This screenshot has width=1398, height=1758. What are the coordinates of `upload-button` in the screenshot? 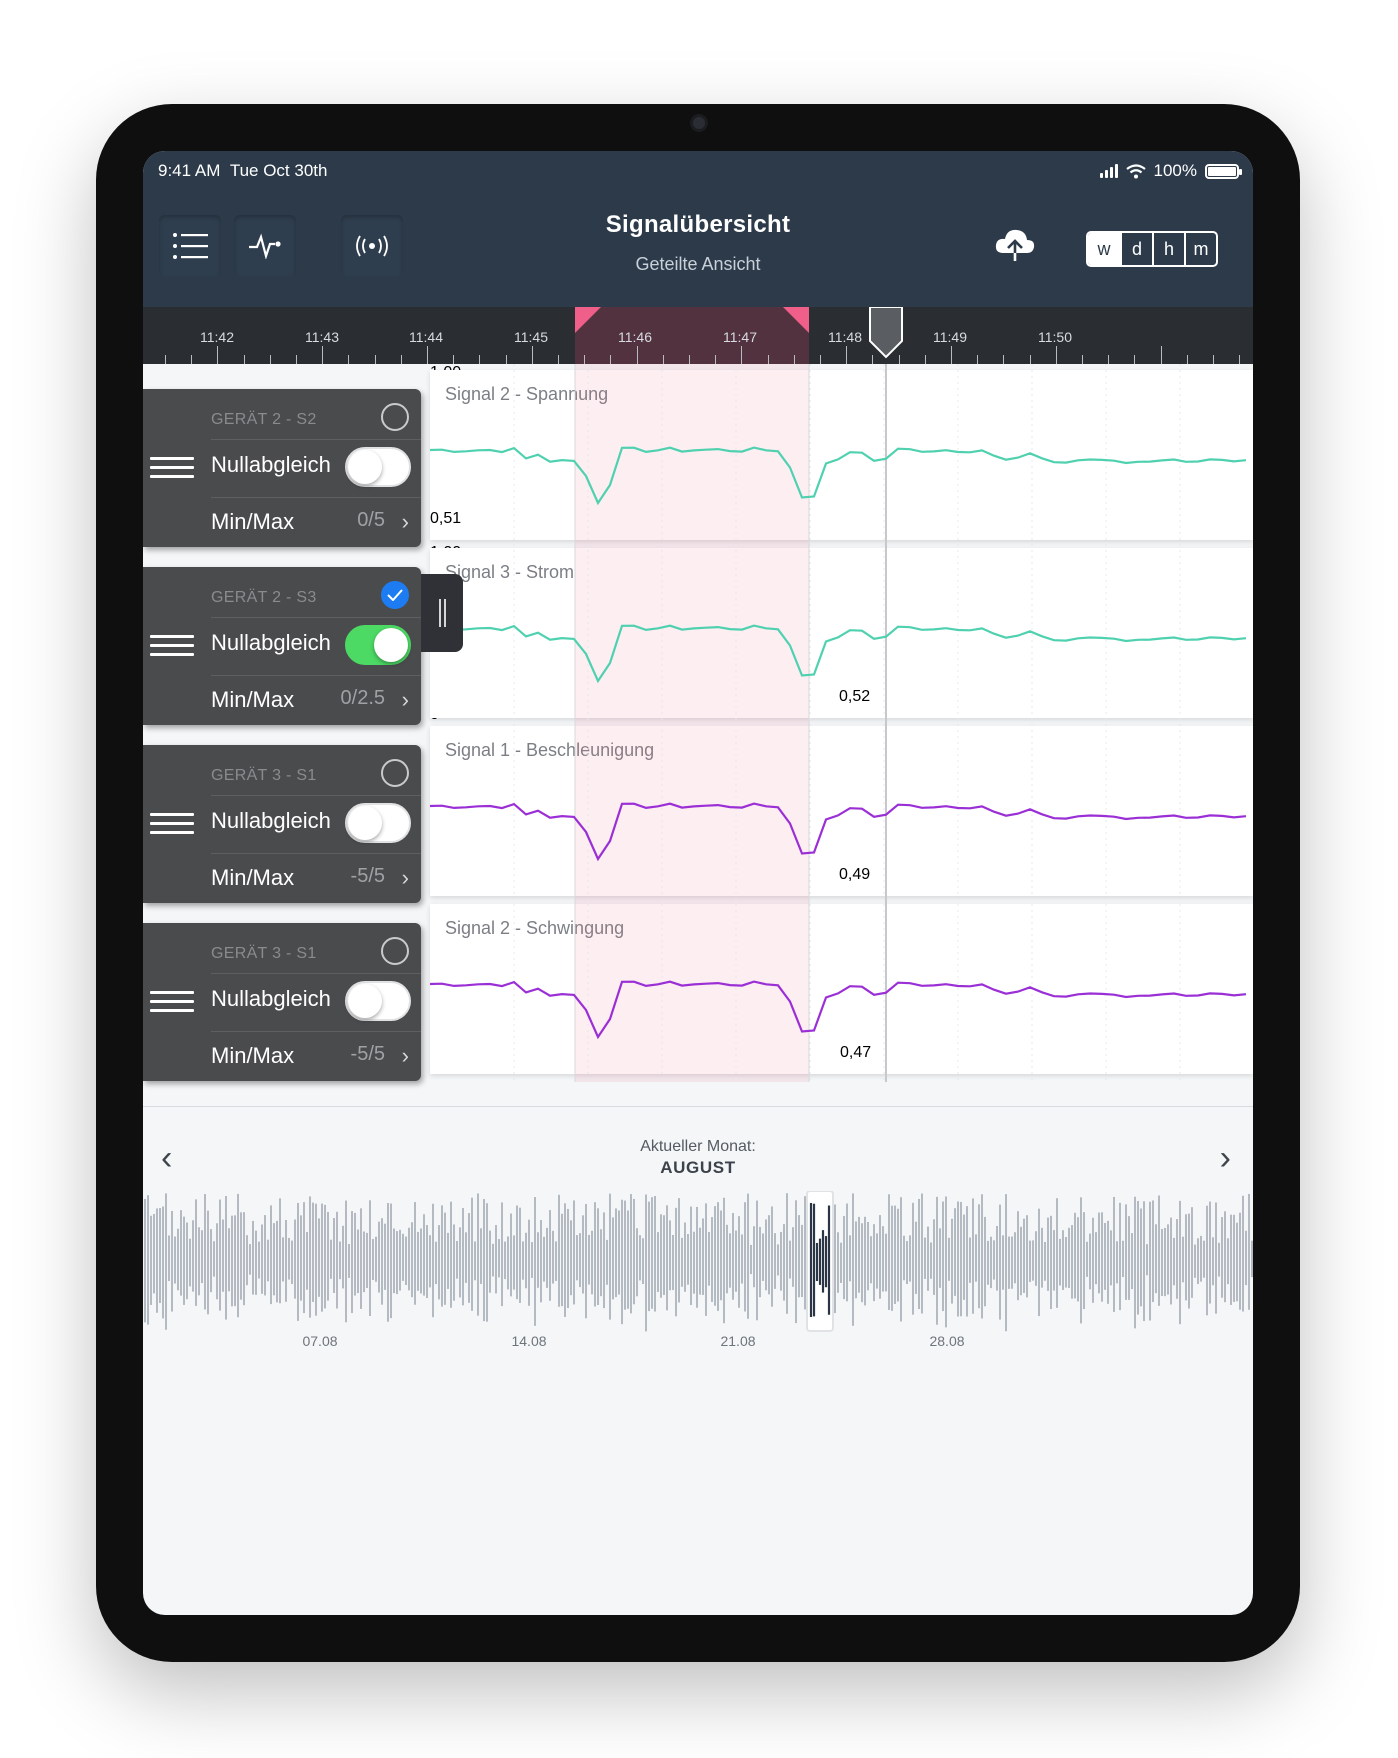 It's located at (1015, 247).